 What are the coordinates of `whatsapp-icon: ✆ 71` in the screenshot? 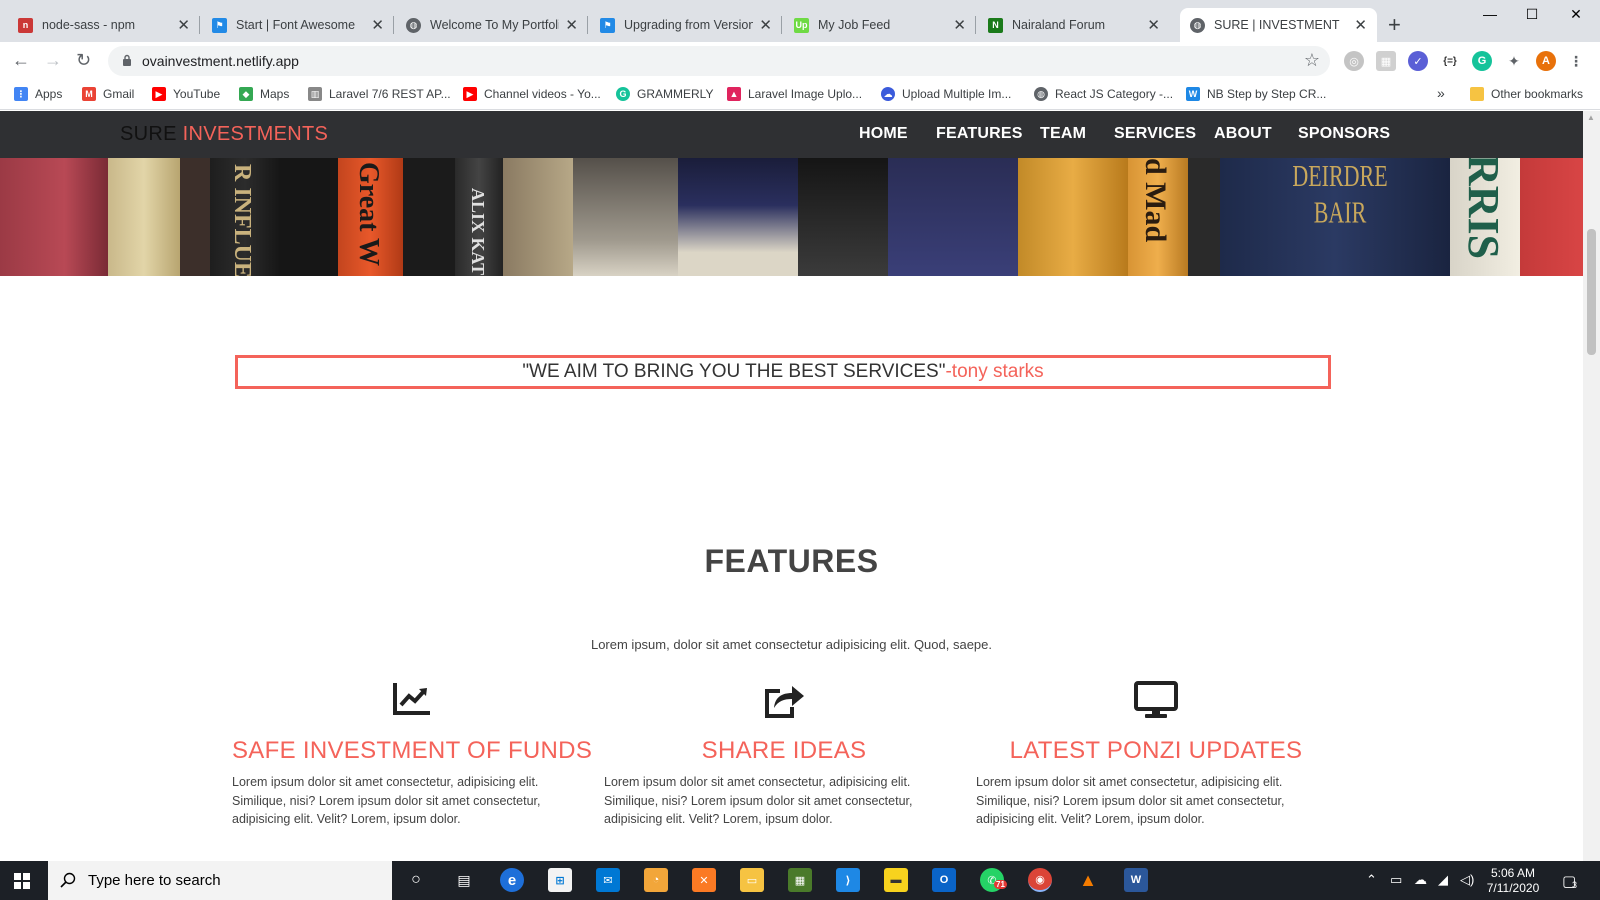 It's located at (993, 880).